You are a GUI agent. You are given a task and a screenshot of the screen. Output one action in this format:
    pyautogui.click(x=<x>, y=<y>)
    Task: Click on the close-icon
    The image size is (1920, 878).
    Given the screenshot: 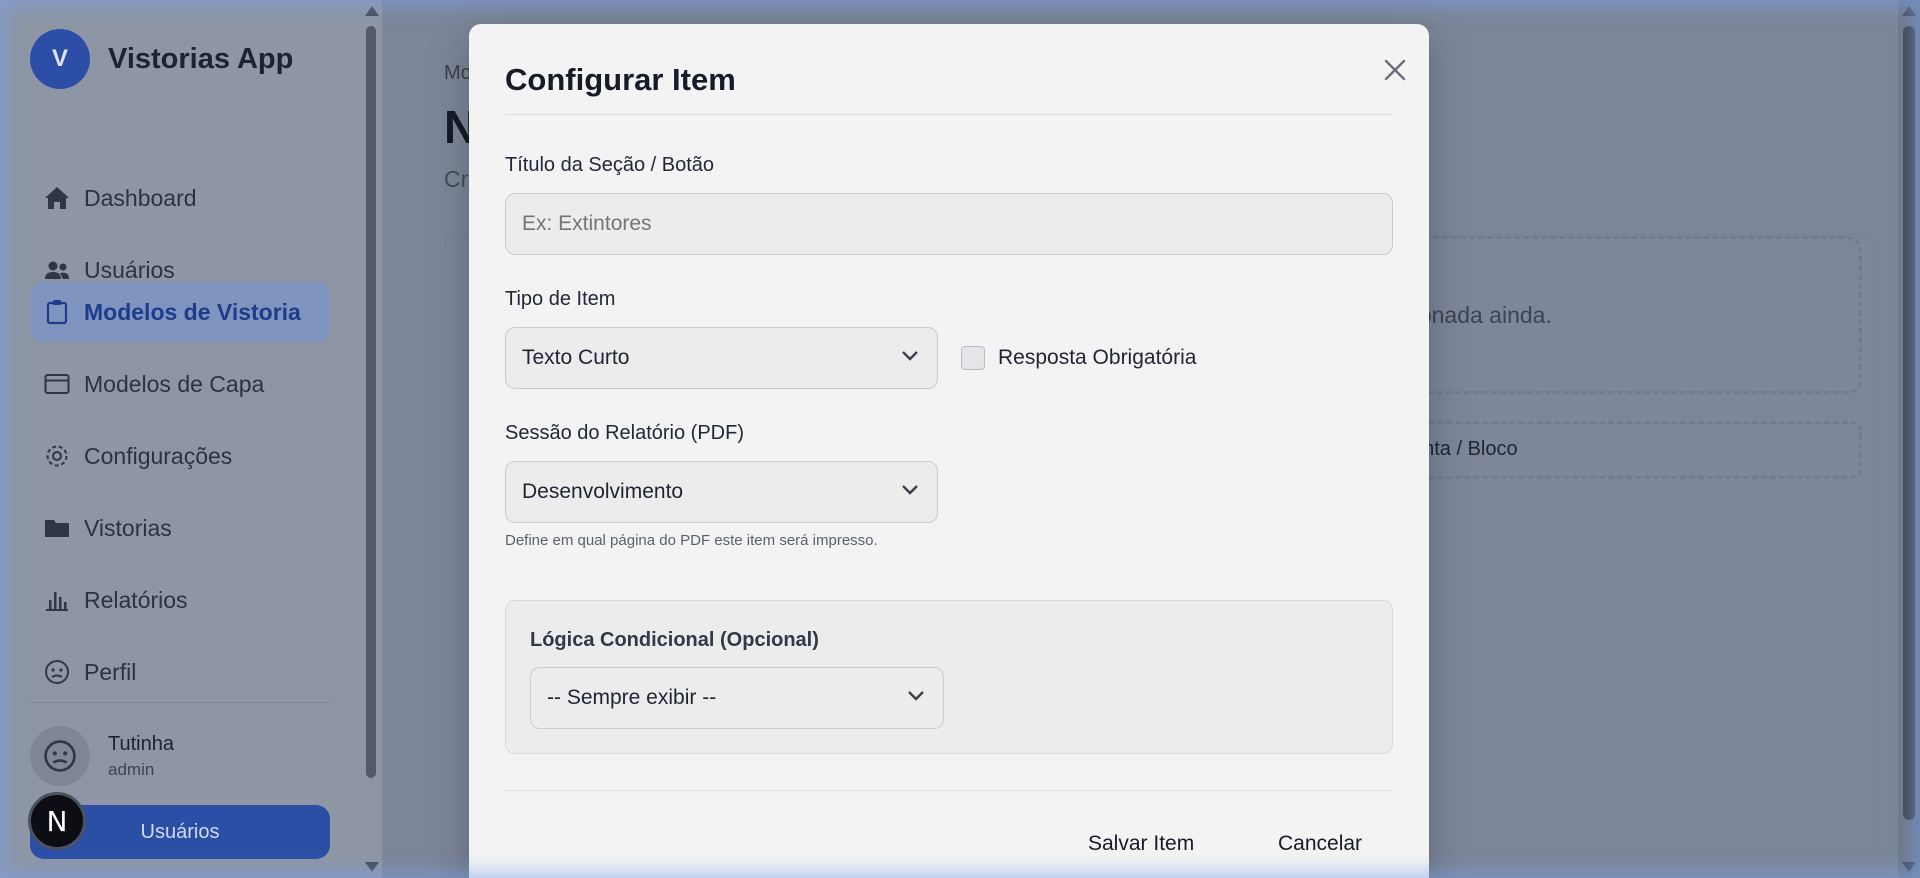 What is the action you would take?
    pyautogui.click(x=1395, y=70)
    